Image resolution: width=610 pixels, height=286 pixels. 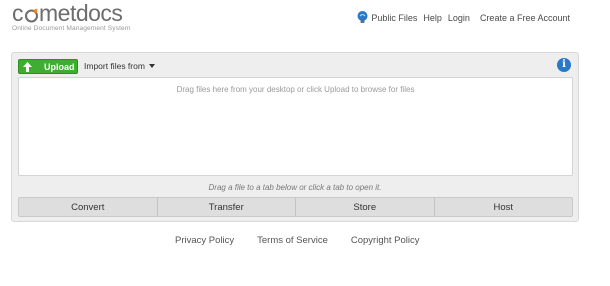 I want to click on tab-convert: Convert, so click(x=88, y=207).